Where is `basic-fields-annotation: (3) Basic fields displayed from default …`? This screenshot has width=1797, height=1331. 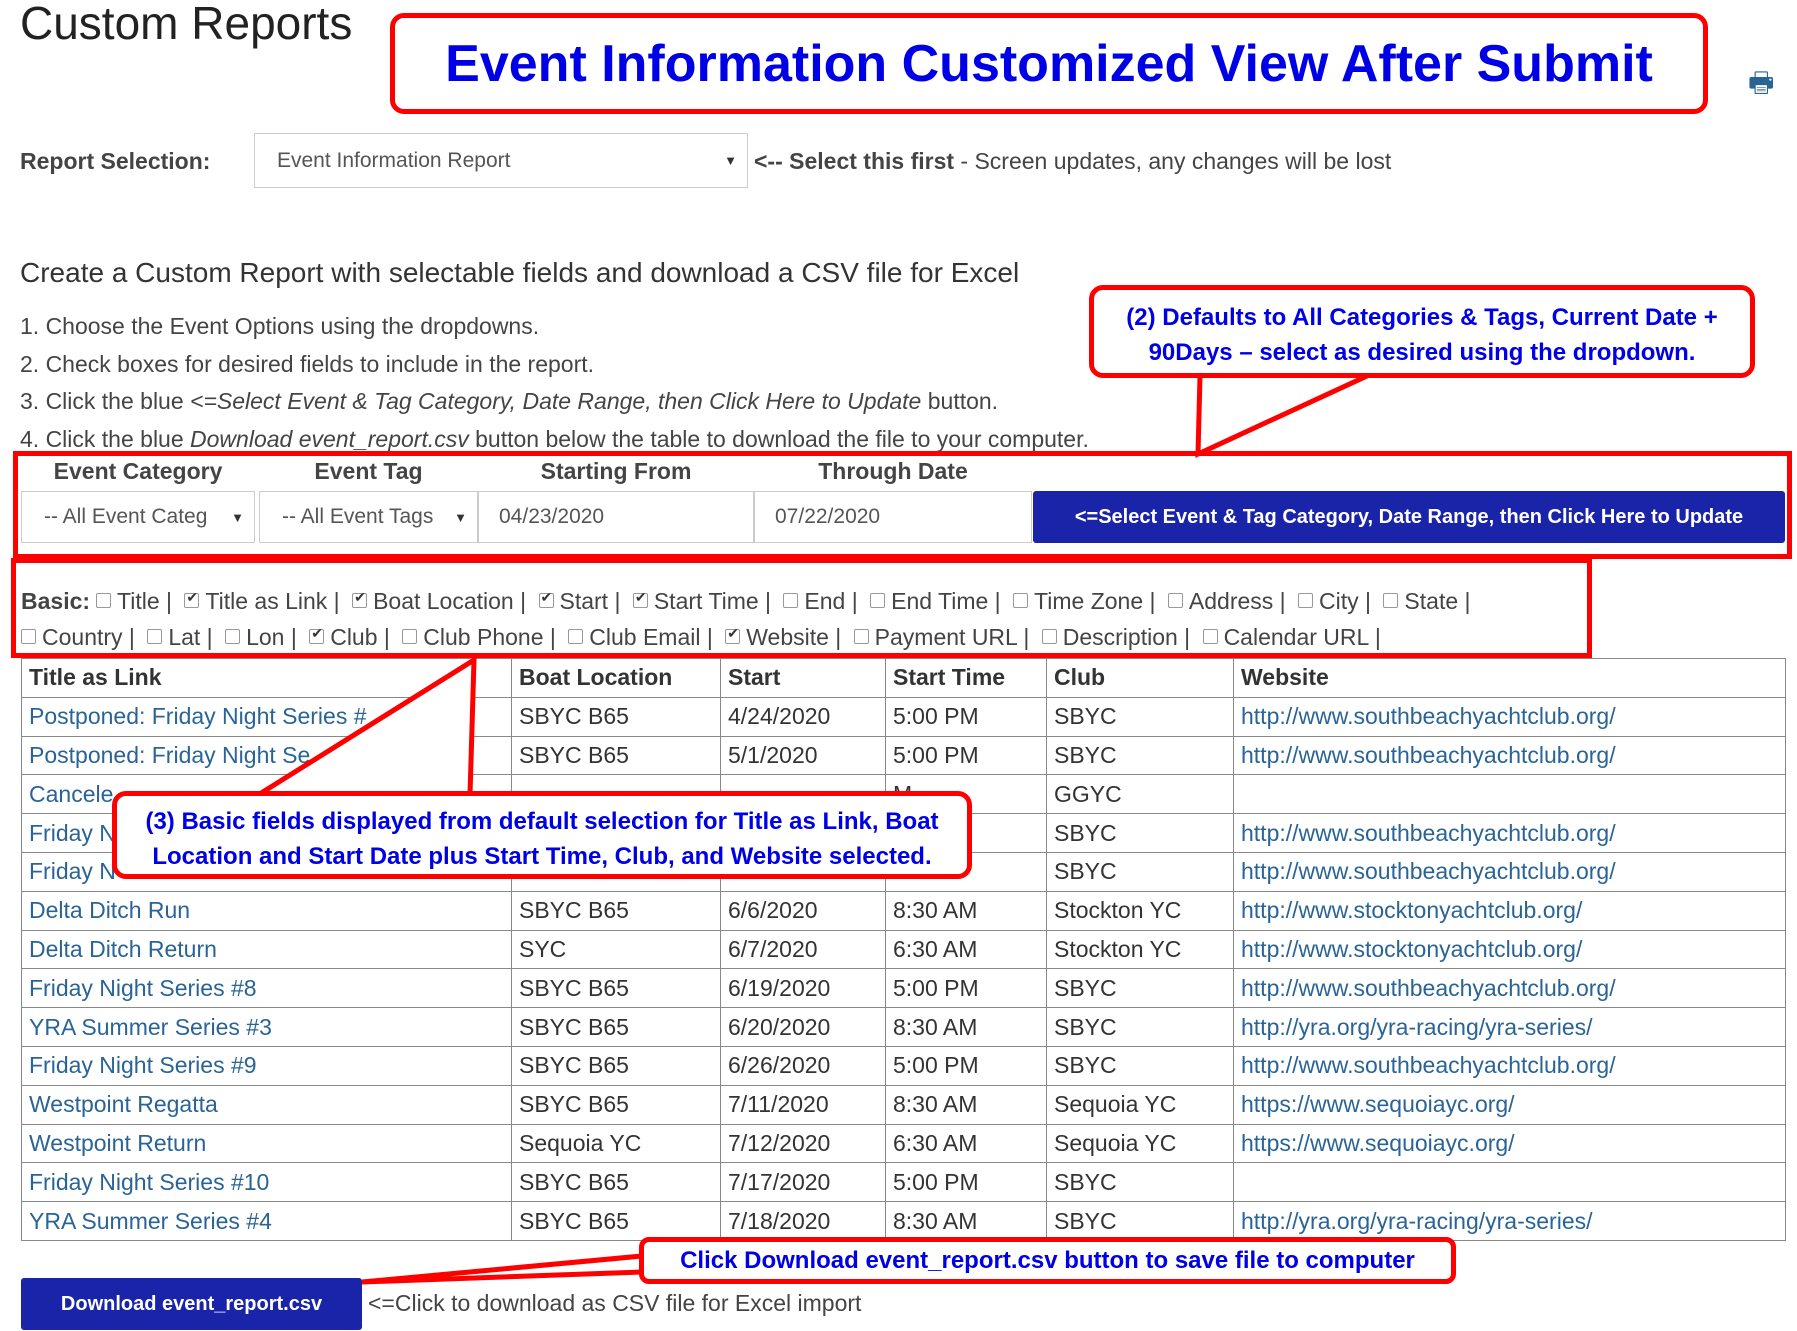 basic-fields-annotation: (3) Basic fields displayed from default … is located at coordinates (542, 835).